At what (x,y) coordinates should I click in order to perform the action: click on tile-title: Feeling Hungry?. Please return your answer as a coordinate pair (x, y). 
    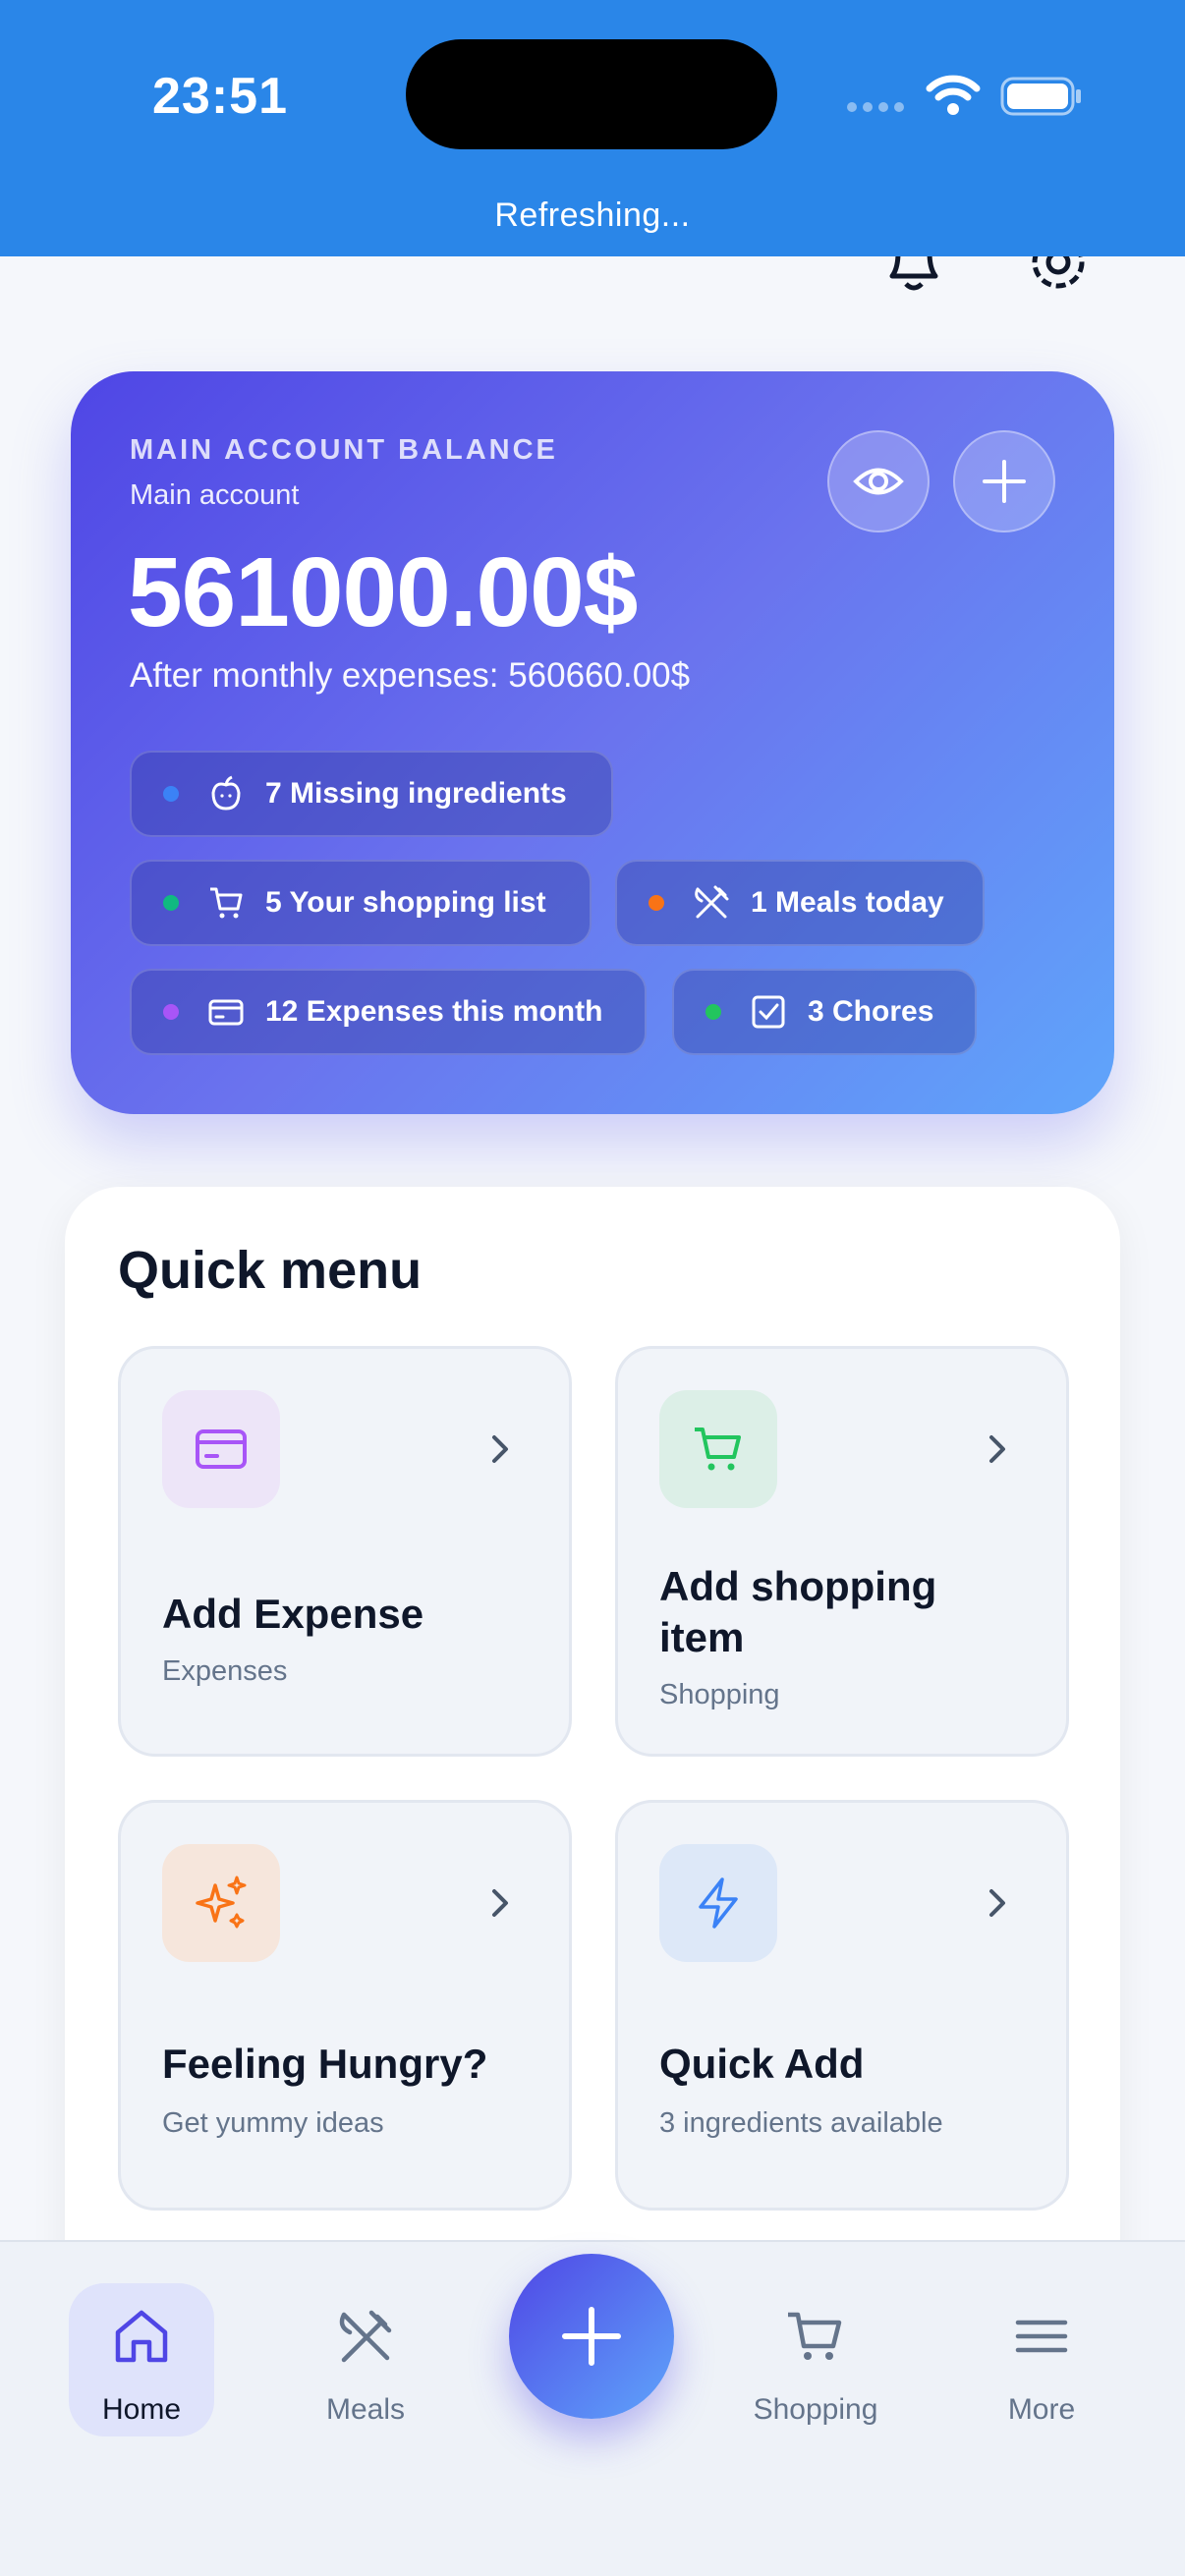
    Looking at the image, I should click on (325, 2064).